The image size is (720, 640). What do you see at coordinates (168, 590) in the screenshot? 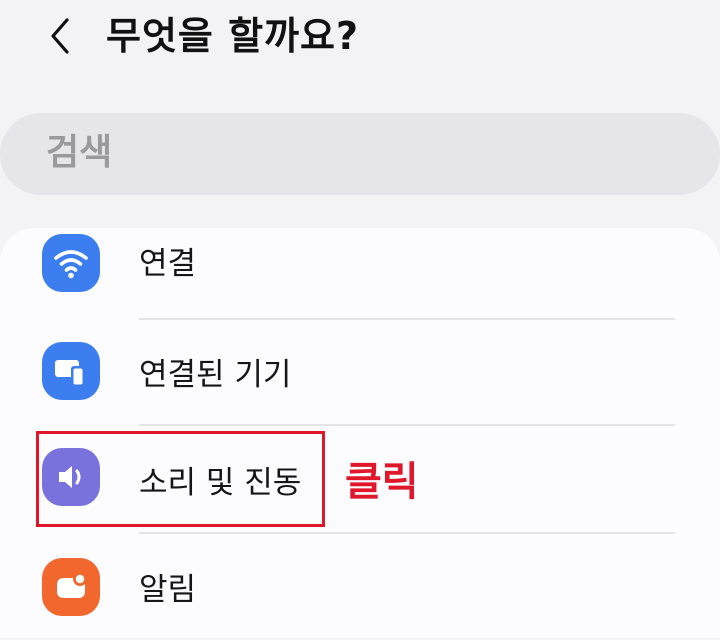
I see `settings-item-label: 알림` at bounding box center [168, 590].